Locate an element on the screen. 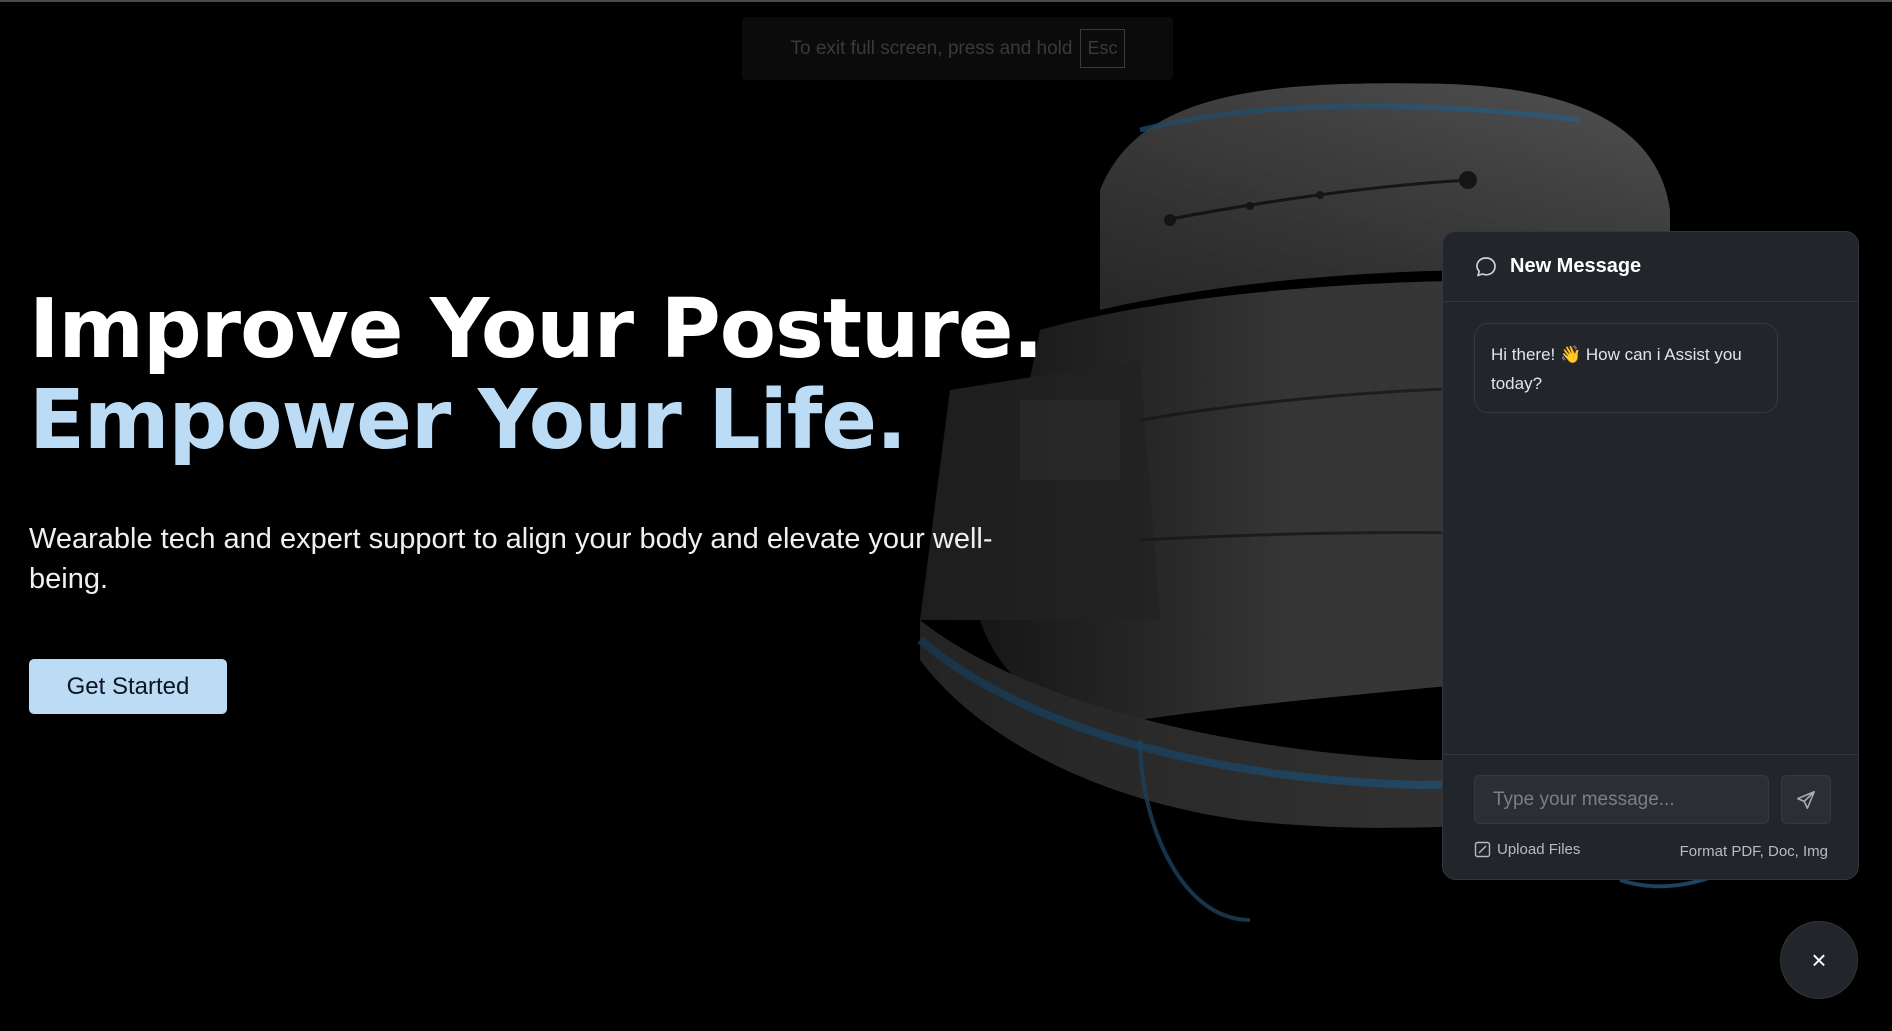 This screenshot has height=1031, width=1892. close-icon: × is located at coordinates (1819, 959).